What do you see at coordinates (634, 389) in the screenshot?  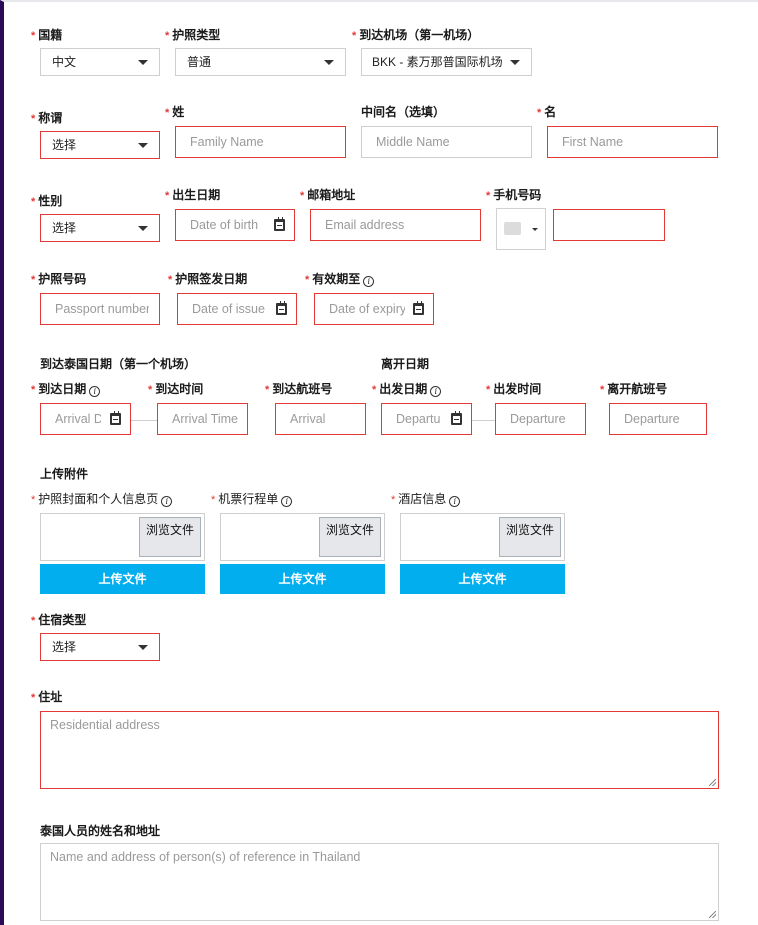 I see `departure-flight-label: * 离开航班号` at bounding box center [634, 389].